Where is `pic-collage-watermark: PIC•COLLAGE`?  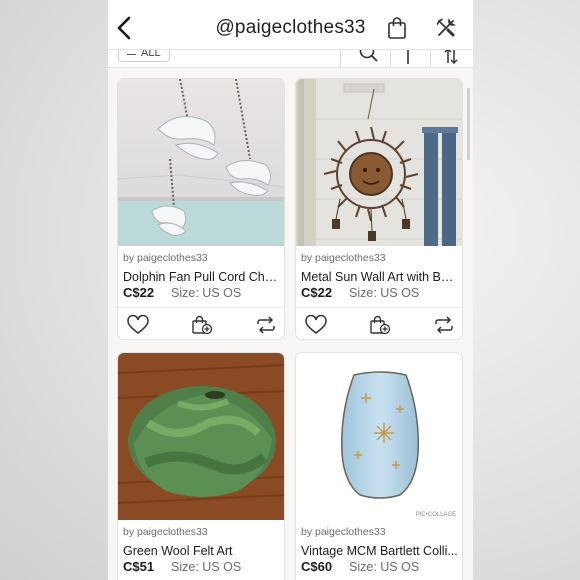 pic-collage-watermark: PIC•COLLAGE is located at coordinates (436, 515).